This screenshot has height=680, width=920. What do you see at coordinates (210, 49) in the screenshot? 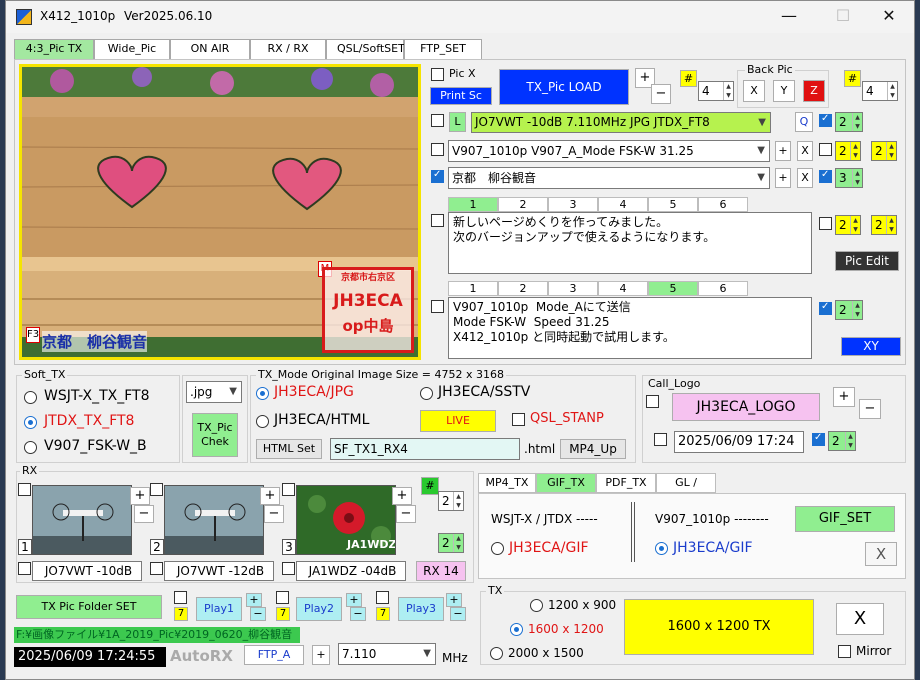
I see `tab-on-air: ON AIR` at bounding box center [210, 49].